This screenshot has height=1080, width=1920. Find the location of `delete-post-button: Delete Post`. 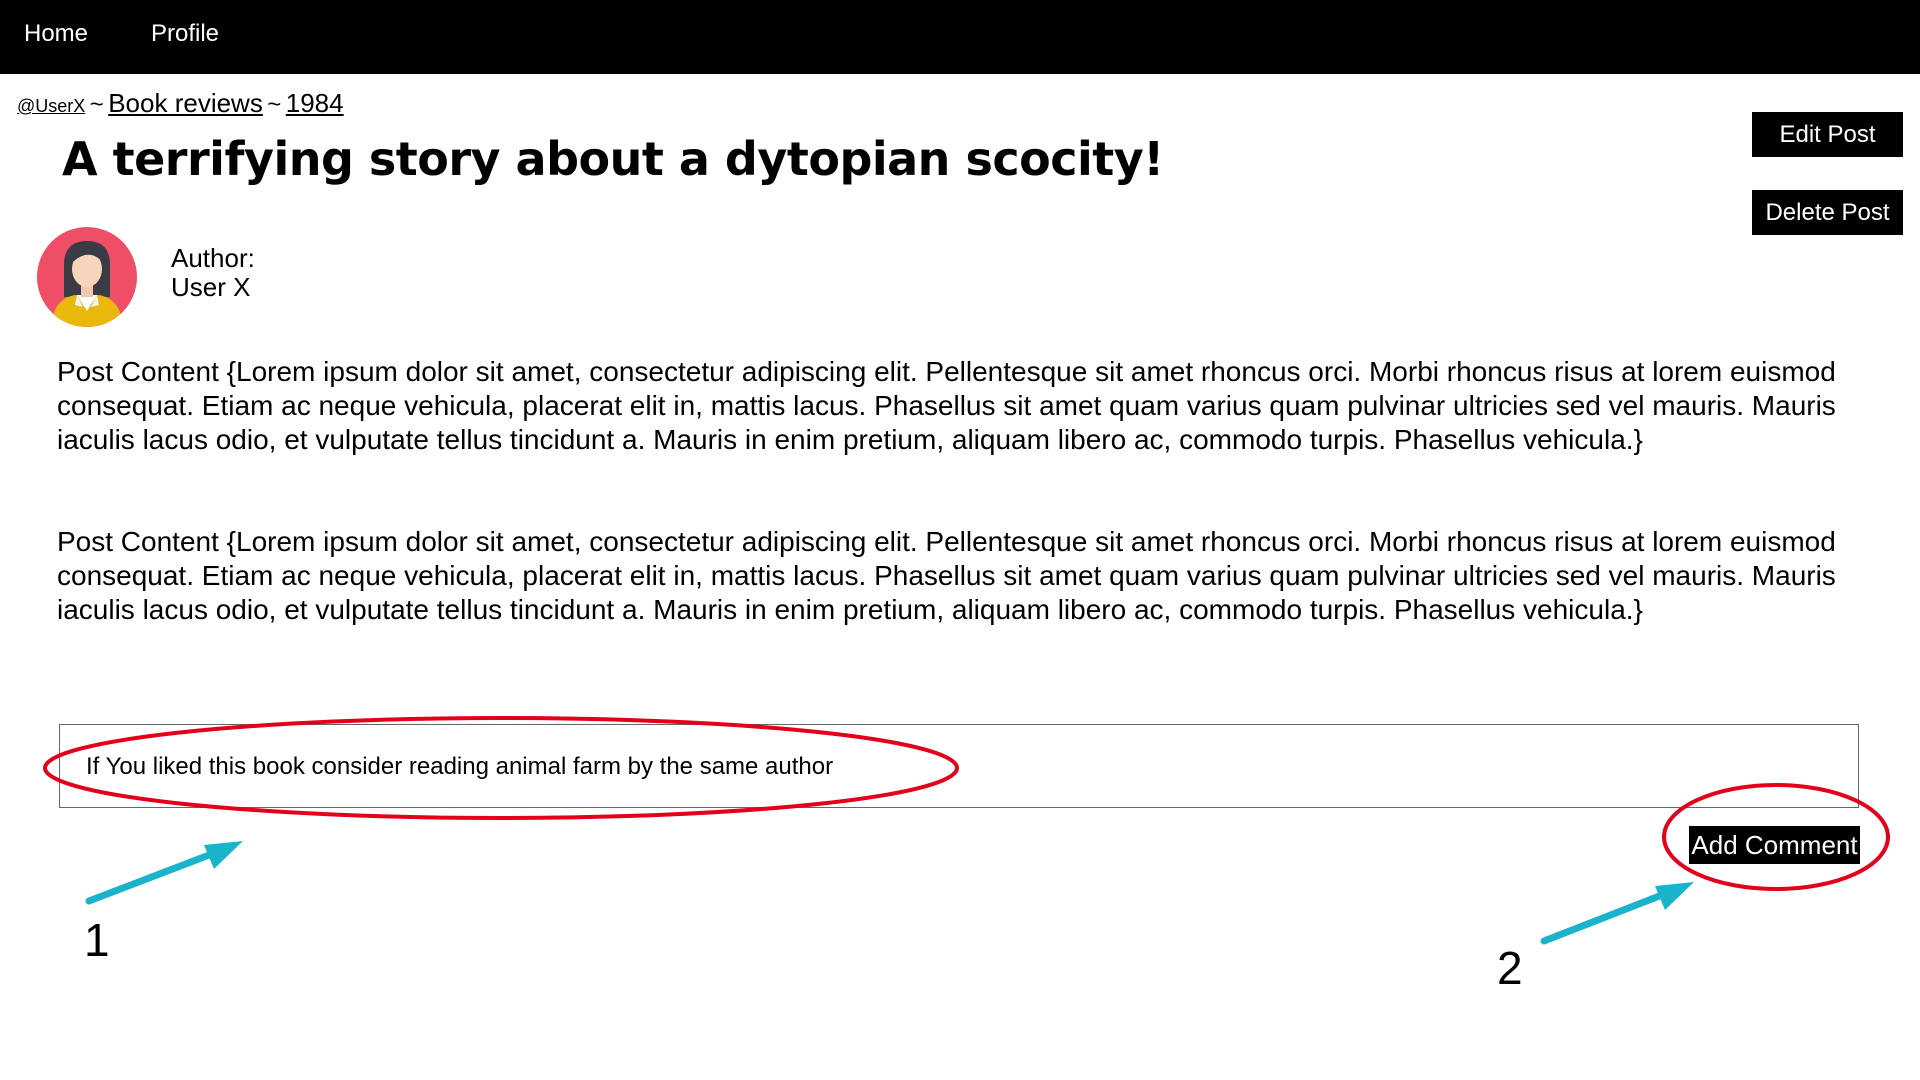

delete-post-button: Delete Post is located at coordinates (1827, 212).